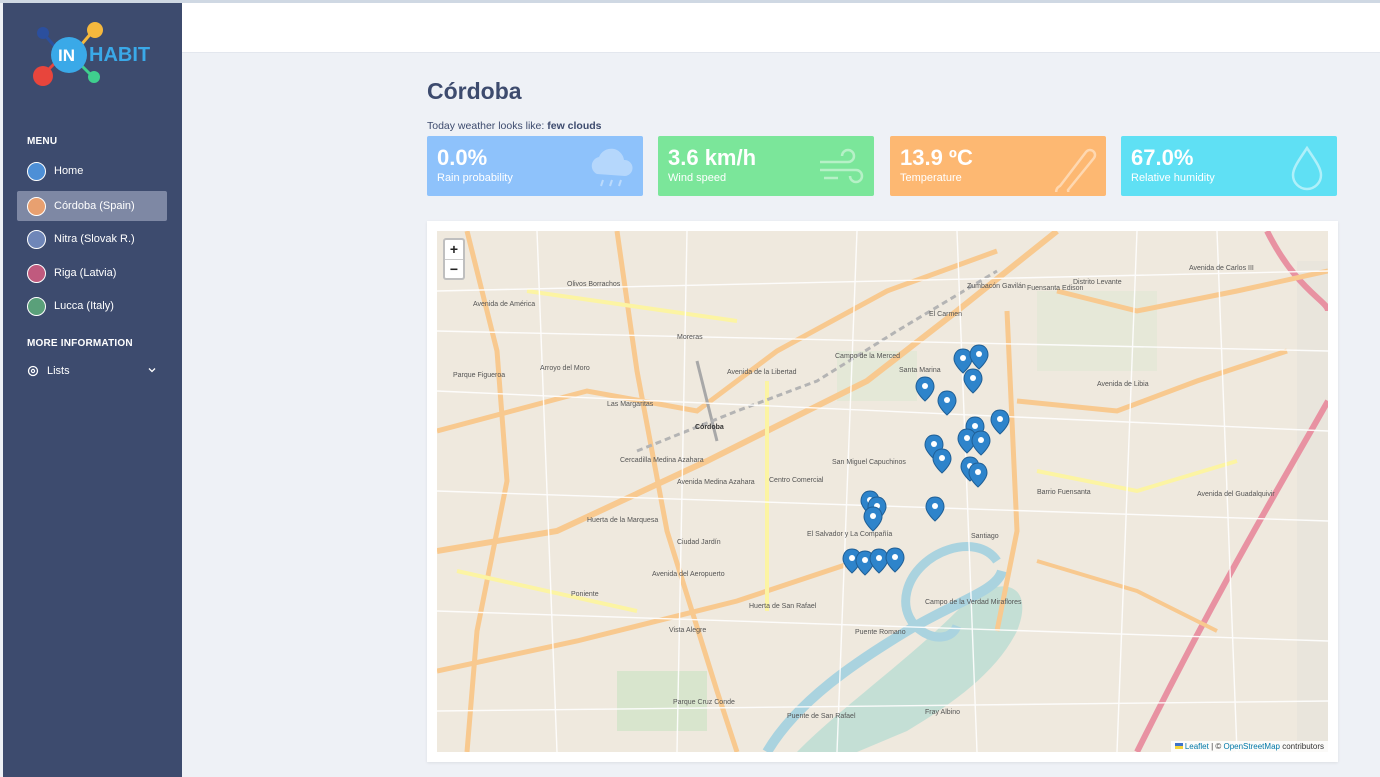 This screenshot has height=777, width=1380. I want to click on home-icon, so click(36, 171).